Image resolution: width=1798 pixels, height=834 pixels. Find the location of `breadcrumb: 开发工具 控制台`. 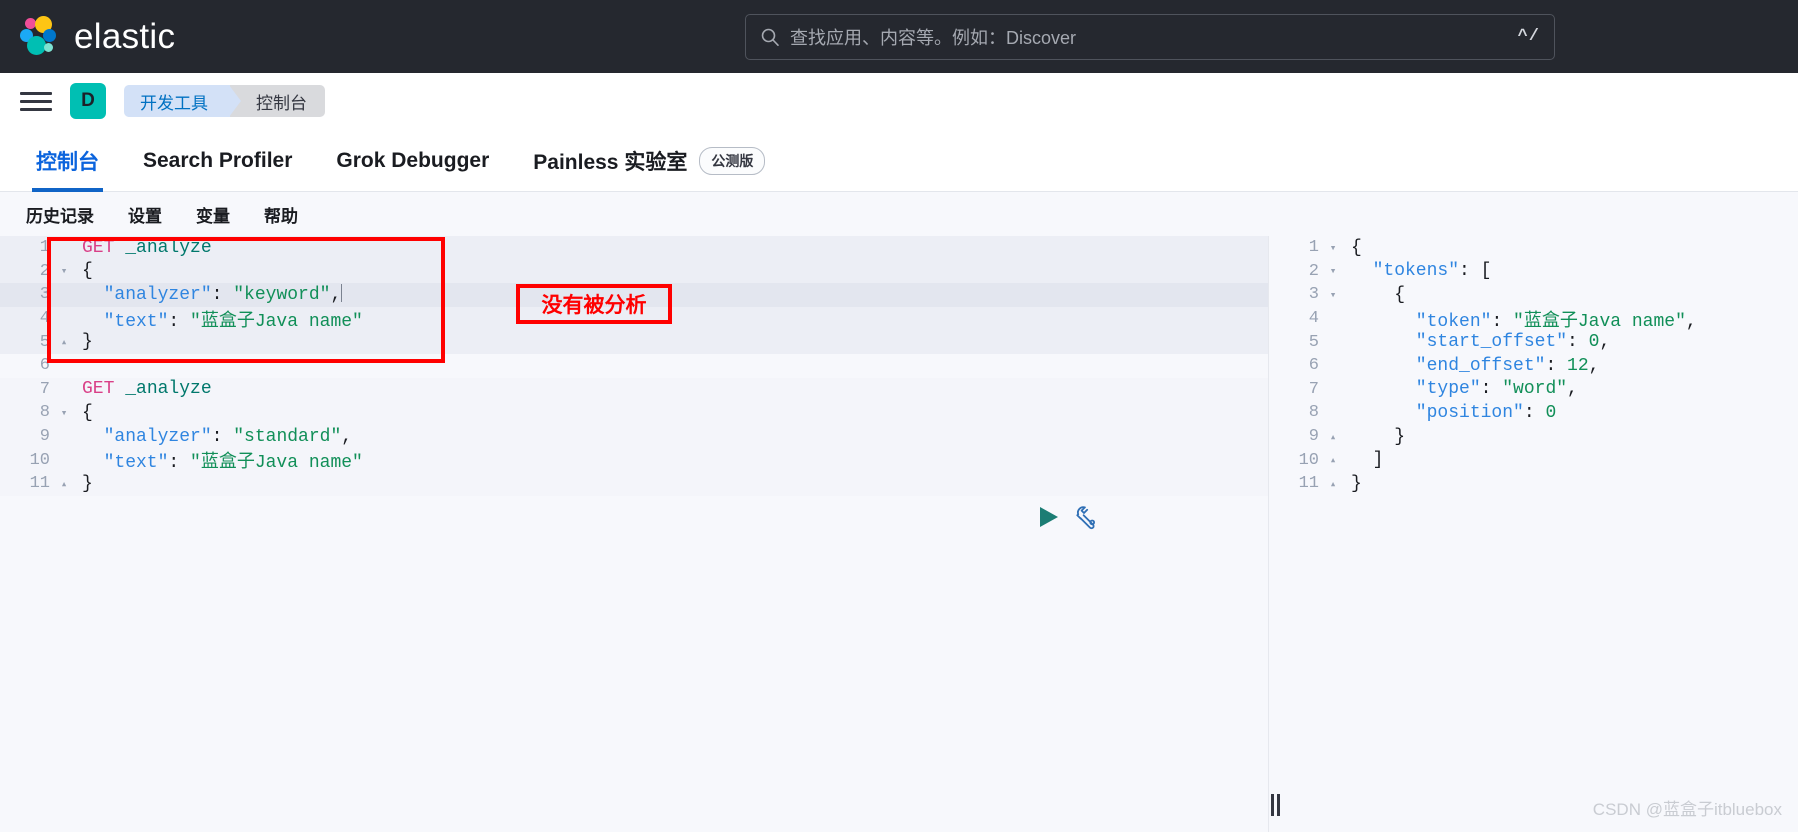

breadcrumb: 开发工具 控制台 is located at coordinates (224, 101).